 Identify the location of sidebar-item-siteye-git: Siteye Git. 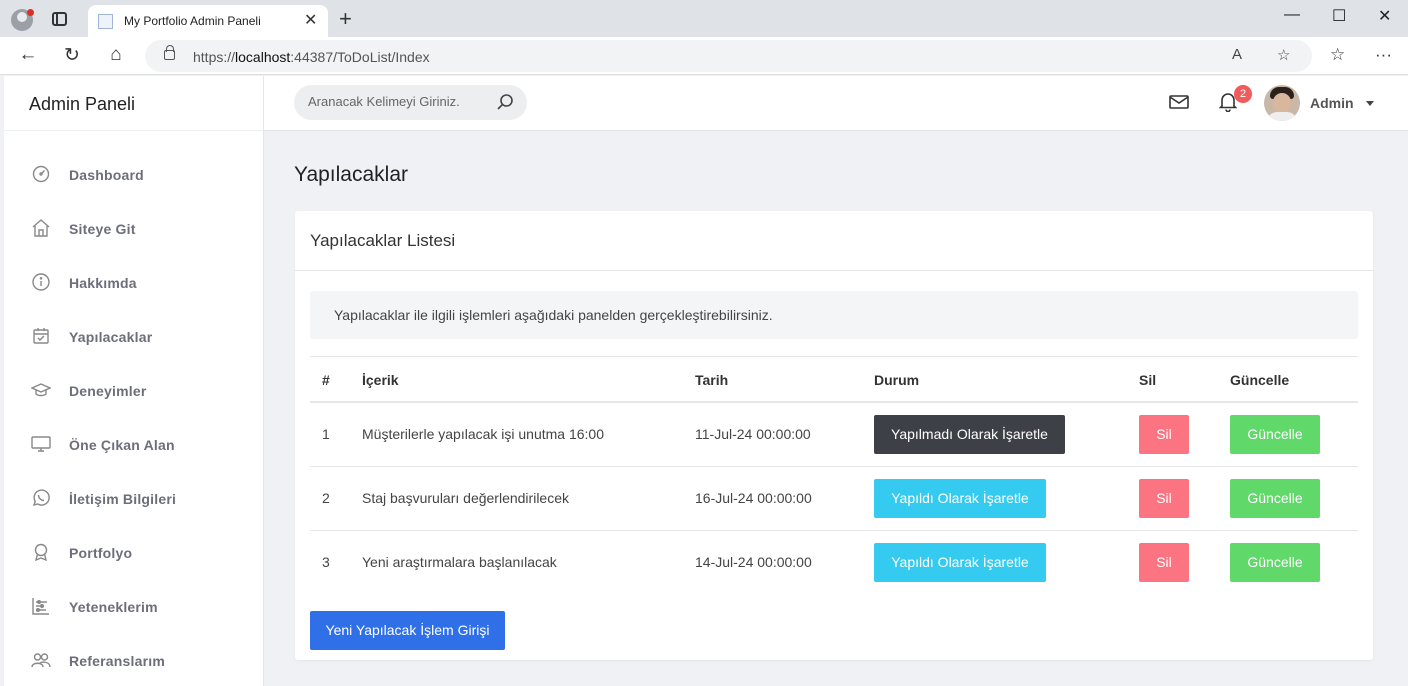
(134, 228).